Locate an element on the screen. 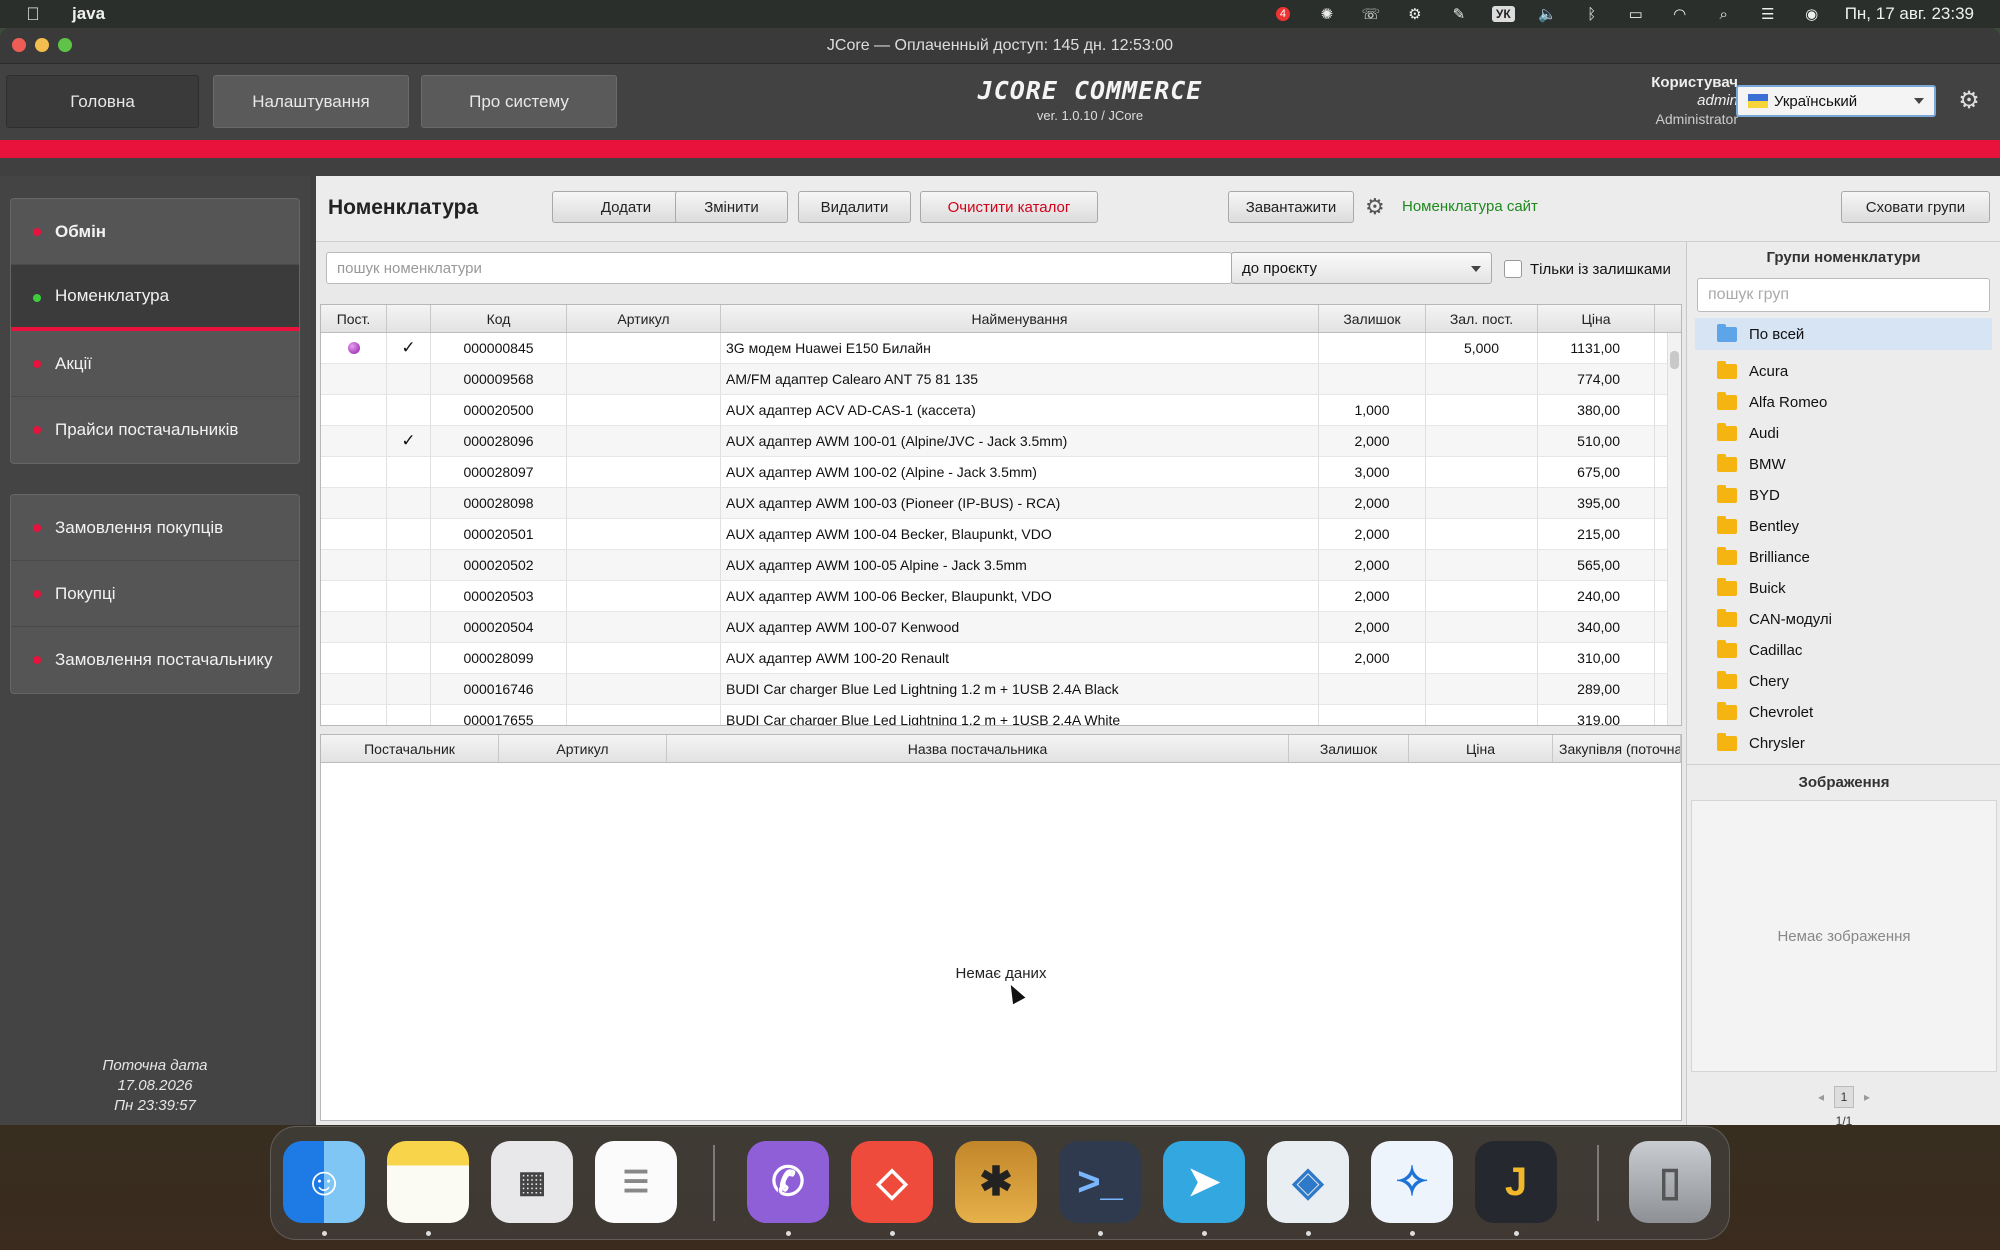 This screenshot has height=1250, width=2000. tree-item: Acura is located at coordinates (1843, 371).